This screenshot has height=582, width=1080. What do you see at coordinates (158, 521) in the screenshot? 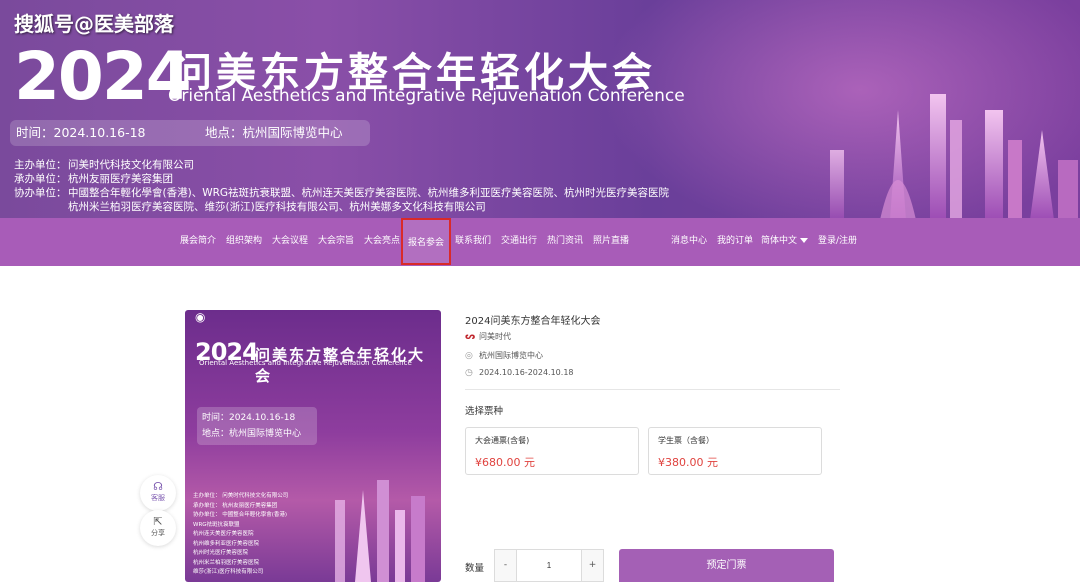
I see `share-icon: ⇱` at bounding box center [158, 521].